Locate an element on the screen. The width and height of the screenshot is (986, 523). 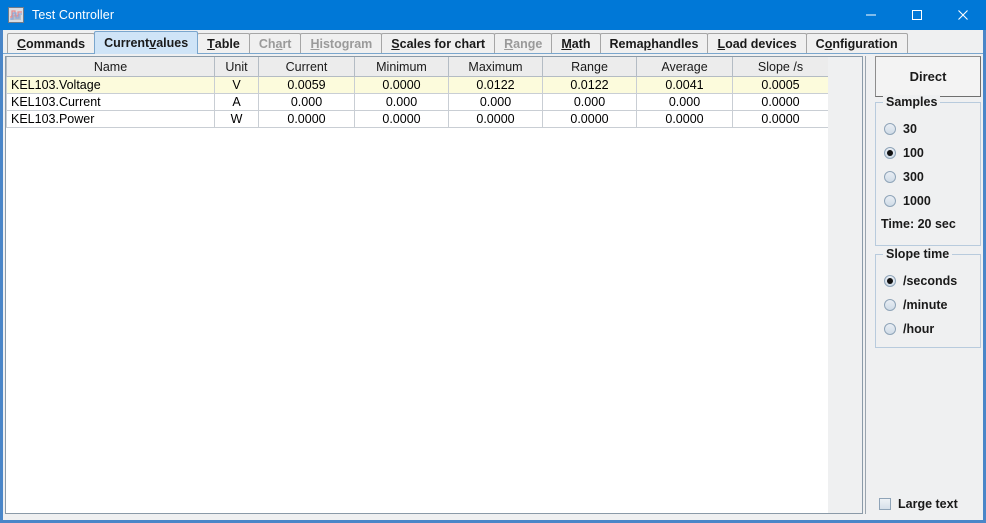
cell-unit: V is located at coordinates (236, 85).